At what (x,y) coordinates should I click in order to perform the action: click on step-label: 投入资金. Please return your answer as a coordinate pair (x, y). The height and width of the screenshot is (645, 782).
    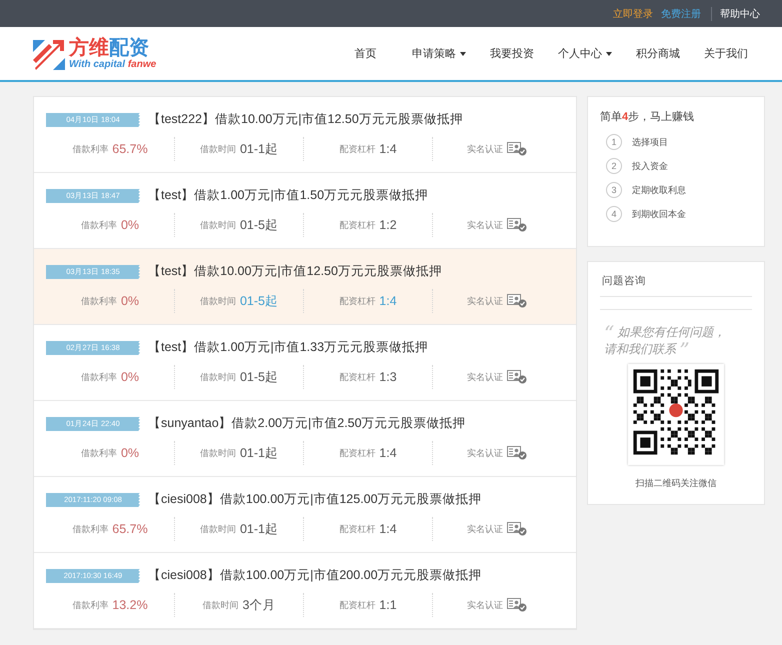
    Looking at the image, I should click on (650, 166).